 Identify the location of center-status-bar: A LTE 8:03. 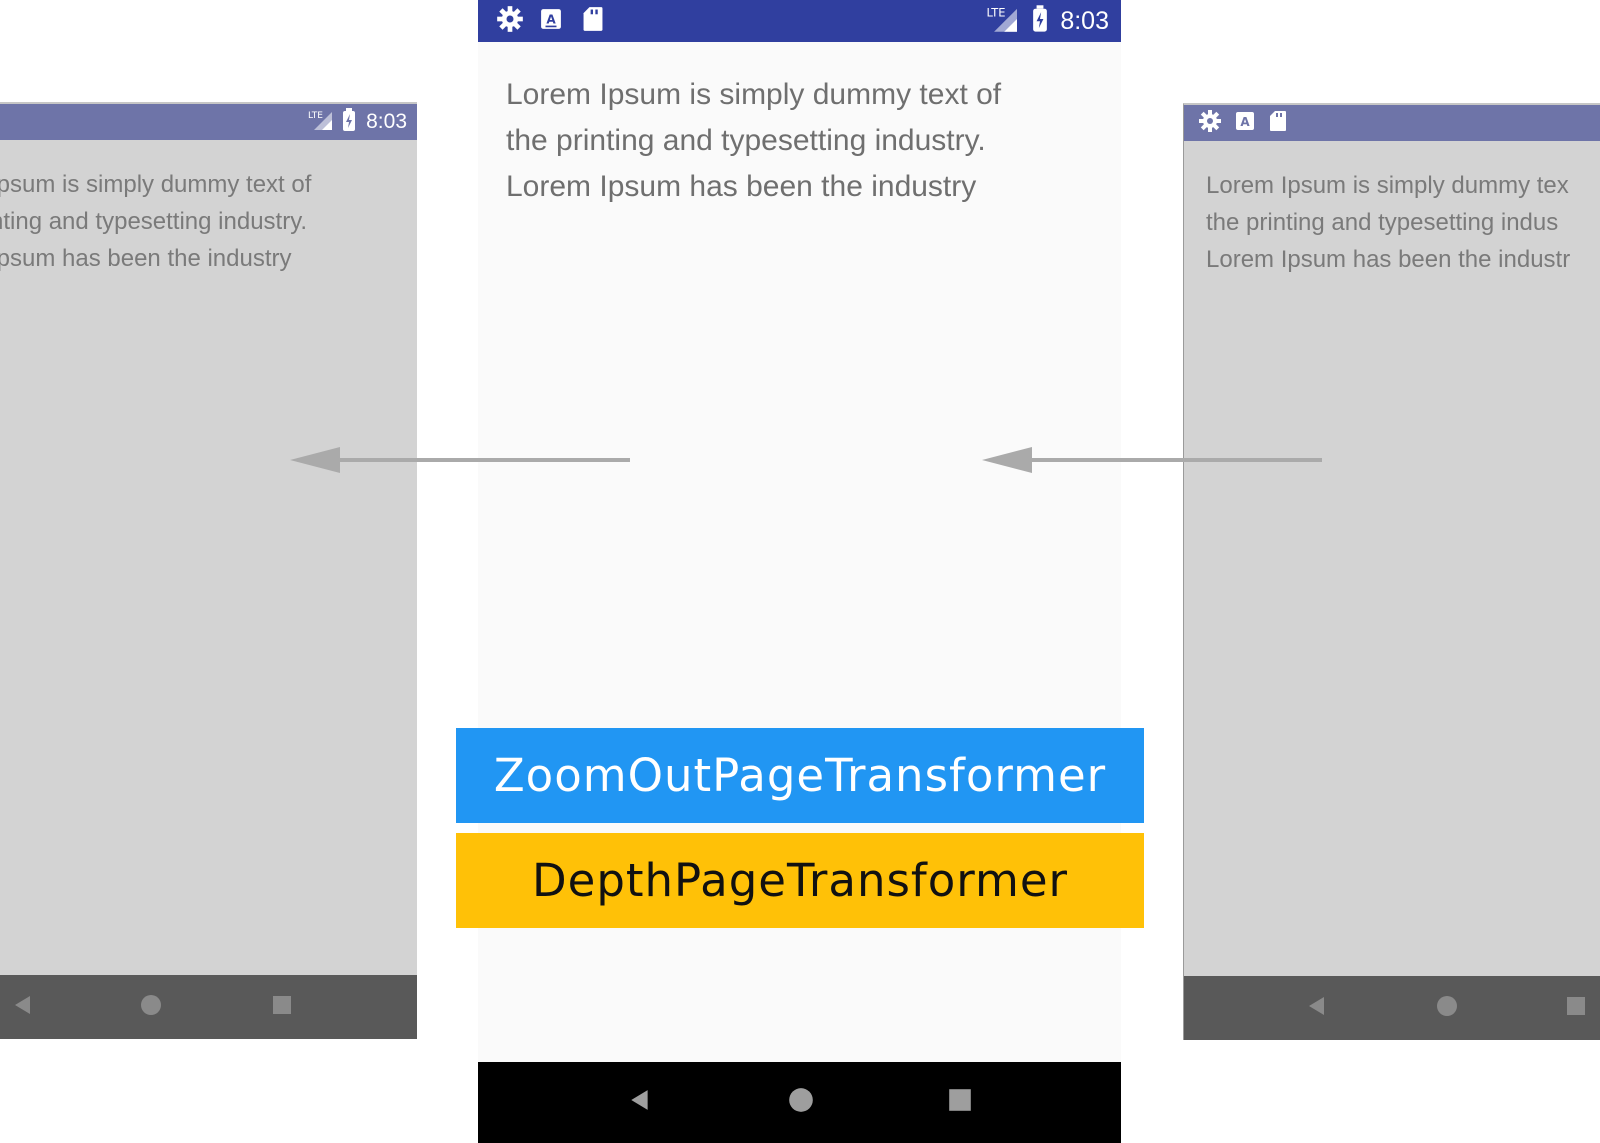
(799, 21).